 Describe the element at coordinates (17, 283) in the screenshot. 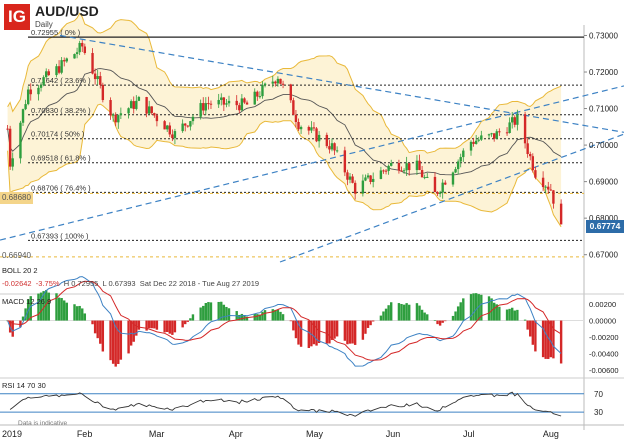

I see `change-value: -0.02642` at that location.